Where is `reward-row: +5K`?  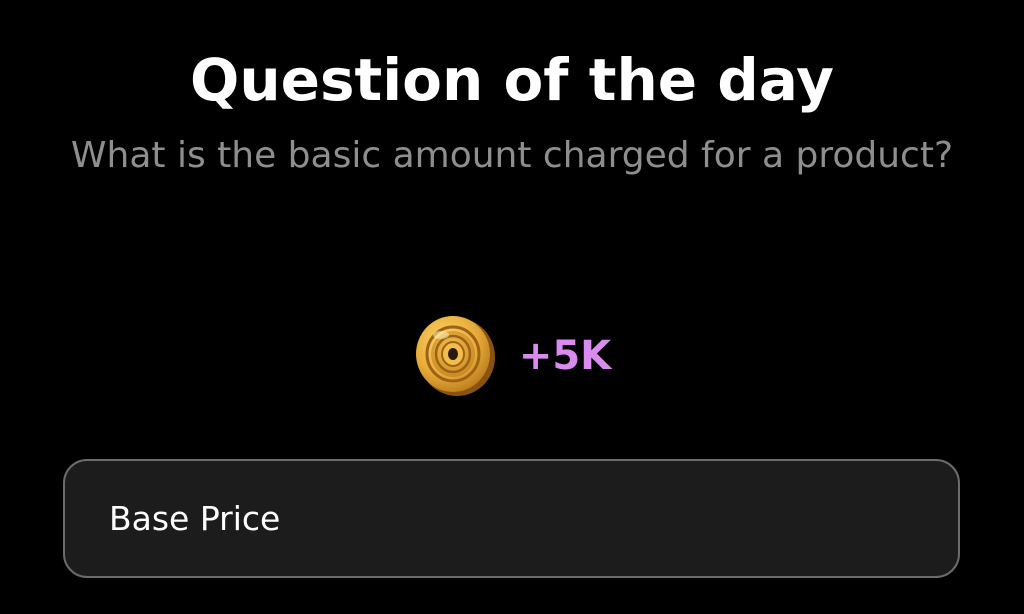
reward-row: +5K is located at coordinates (512, 355).